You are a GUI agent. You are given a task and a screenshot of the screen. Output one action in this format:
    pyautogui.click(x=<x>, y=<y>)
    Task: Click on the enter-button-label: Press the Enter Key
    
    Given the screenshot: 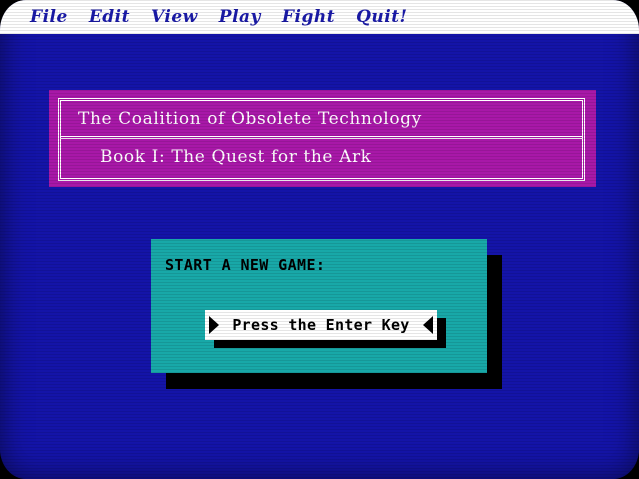 What is the action you would take?
    pyautogui.click(x=321, y=325)
    